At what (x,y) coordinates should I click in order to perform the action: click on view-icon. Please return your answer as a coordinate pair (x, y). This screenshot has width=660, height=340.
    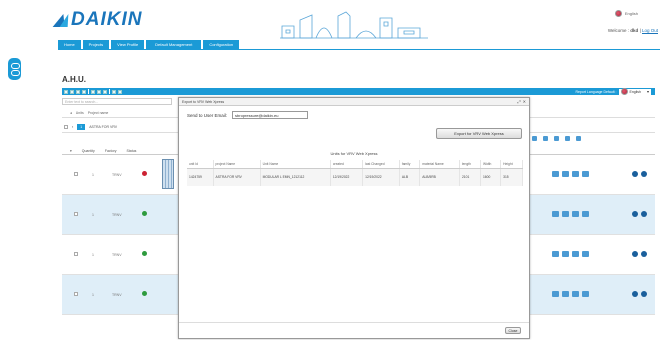
    Looking at the image, I should click on (534, 138).